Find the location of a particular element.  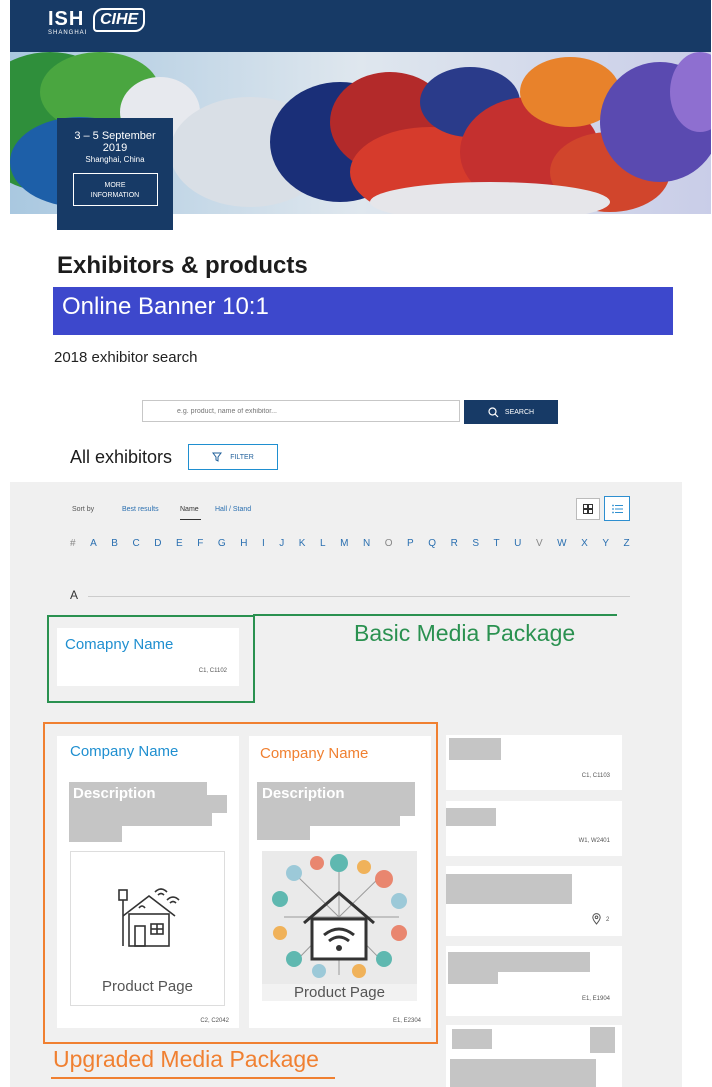

cihe-logo: CIHE is located at coordinates (119, 20).